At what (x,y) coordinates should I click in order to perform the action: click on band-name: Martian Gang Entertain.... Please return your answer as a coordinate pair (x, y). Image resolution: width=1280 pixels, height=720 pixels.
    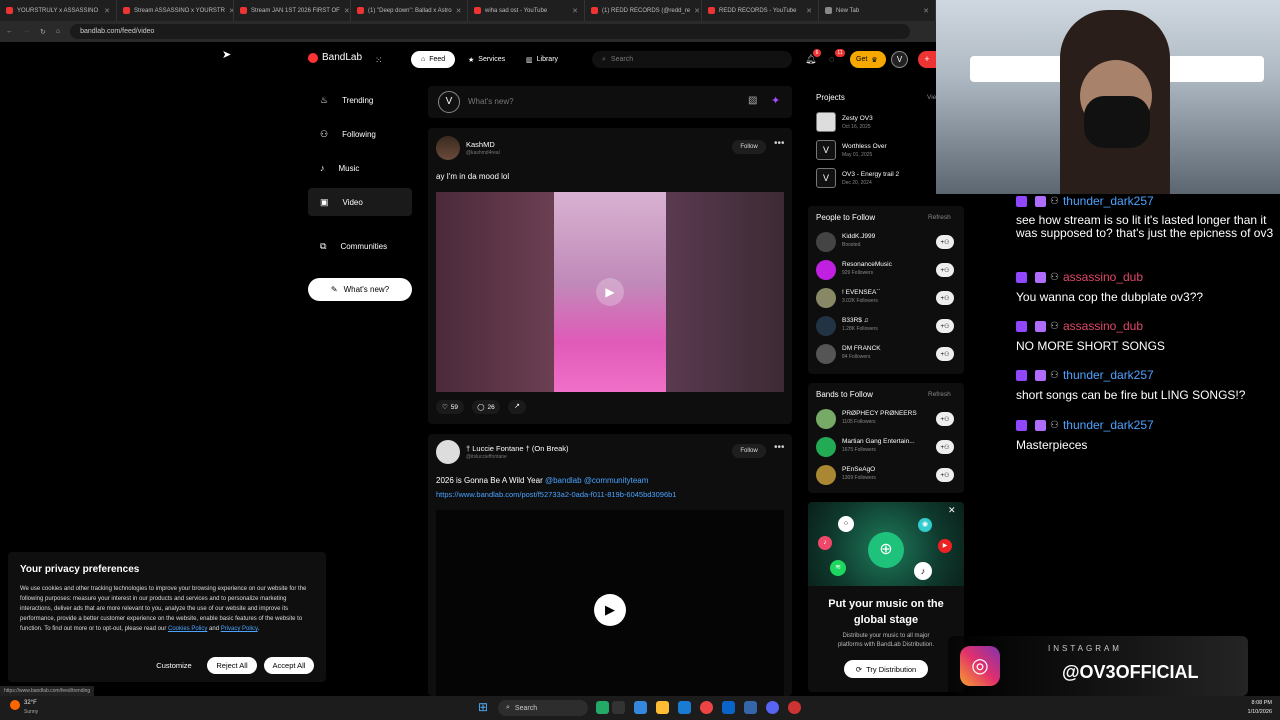
    Looking at the image, I should click on (878, 441).